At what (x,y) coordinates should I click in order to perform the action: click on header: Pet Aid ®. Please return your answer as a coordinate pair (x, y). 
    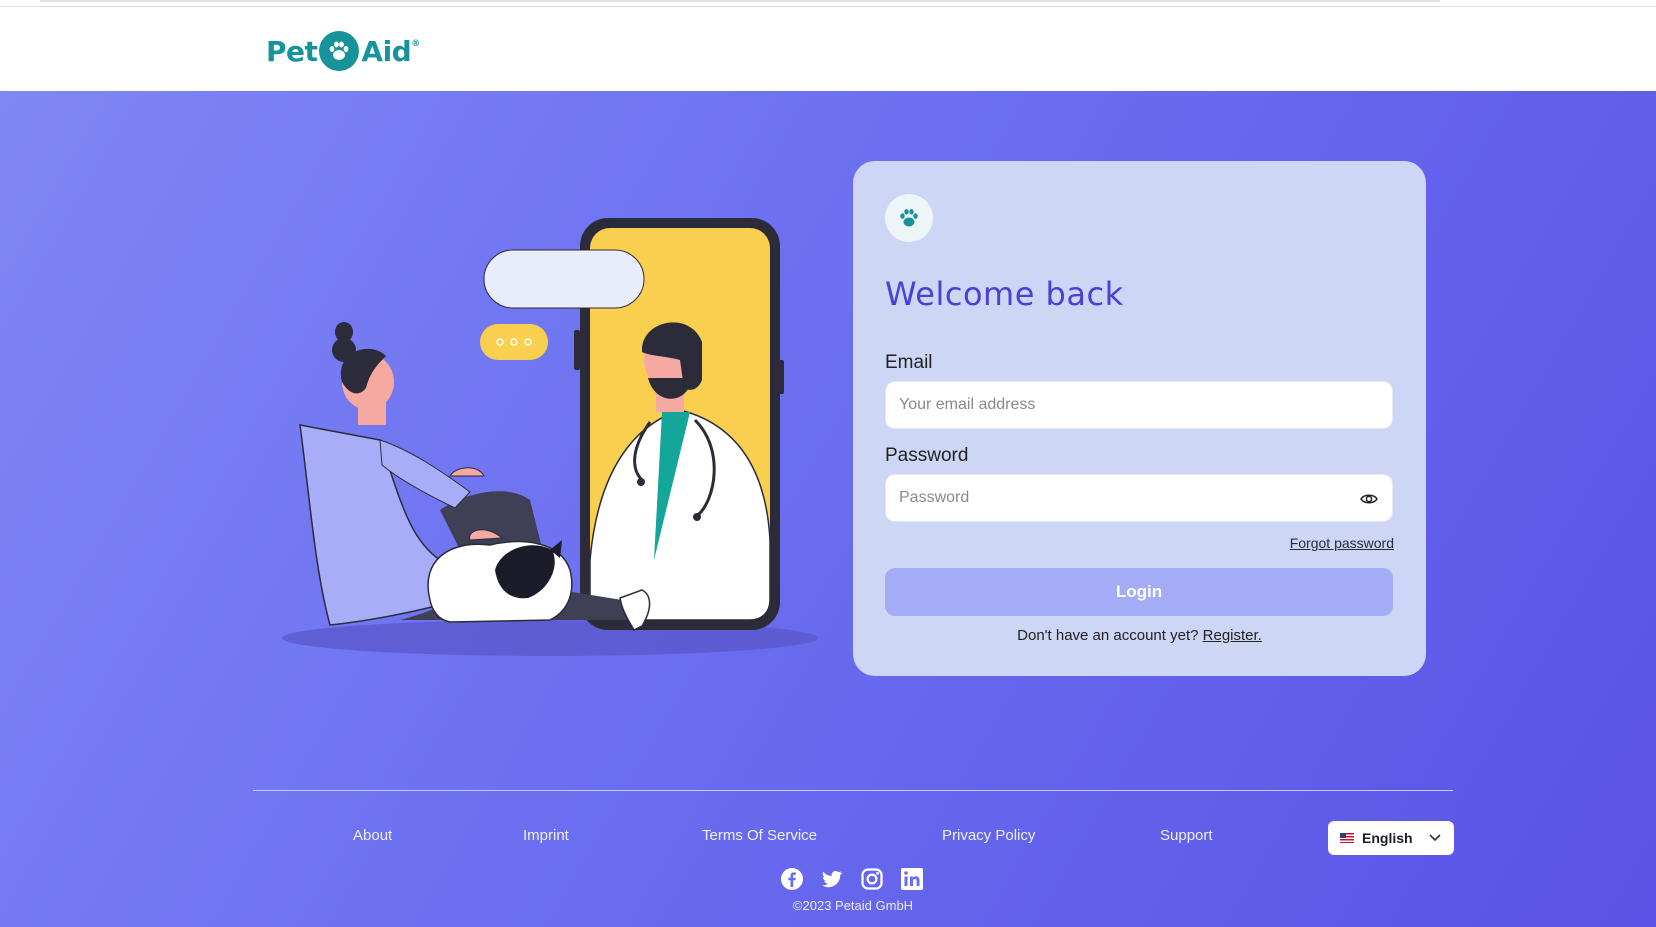
    Looking at the image, I should click on (828, 49).